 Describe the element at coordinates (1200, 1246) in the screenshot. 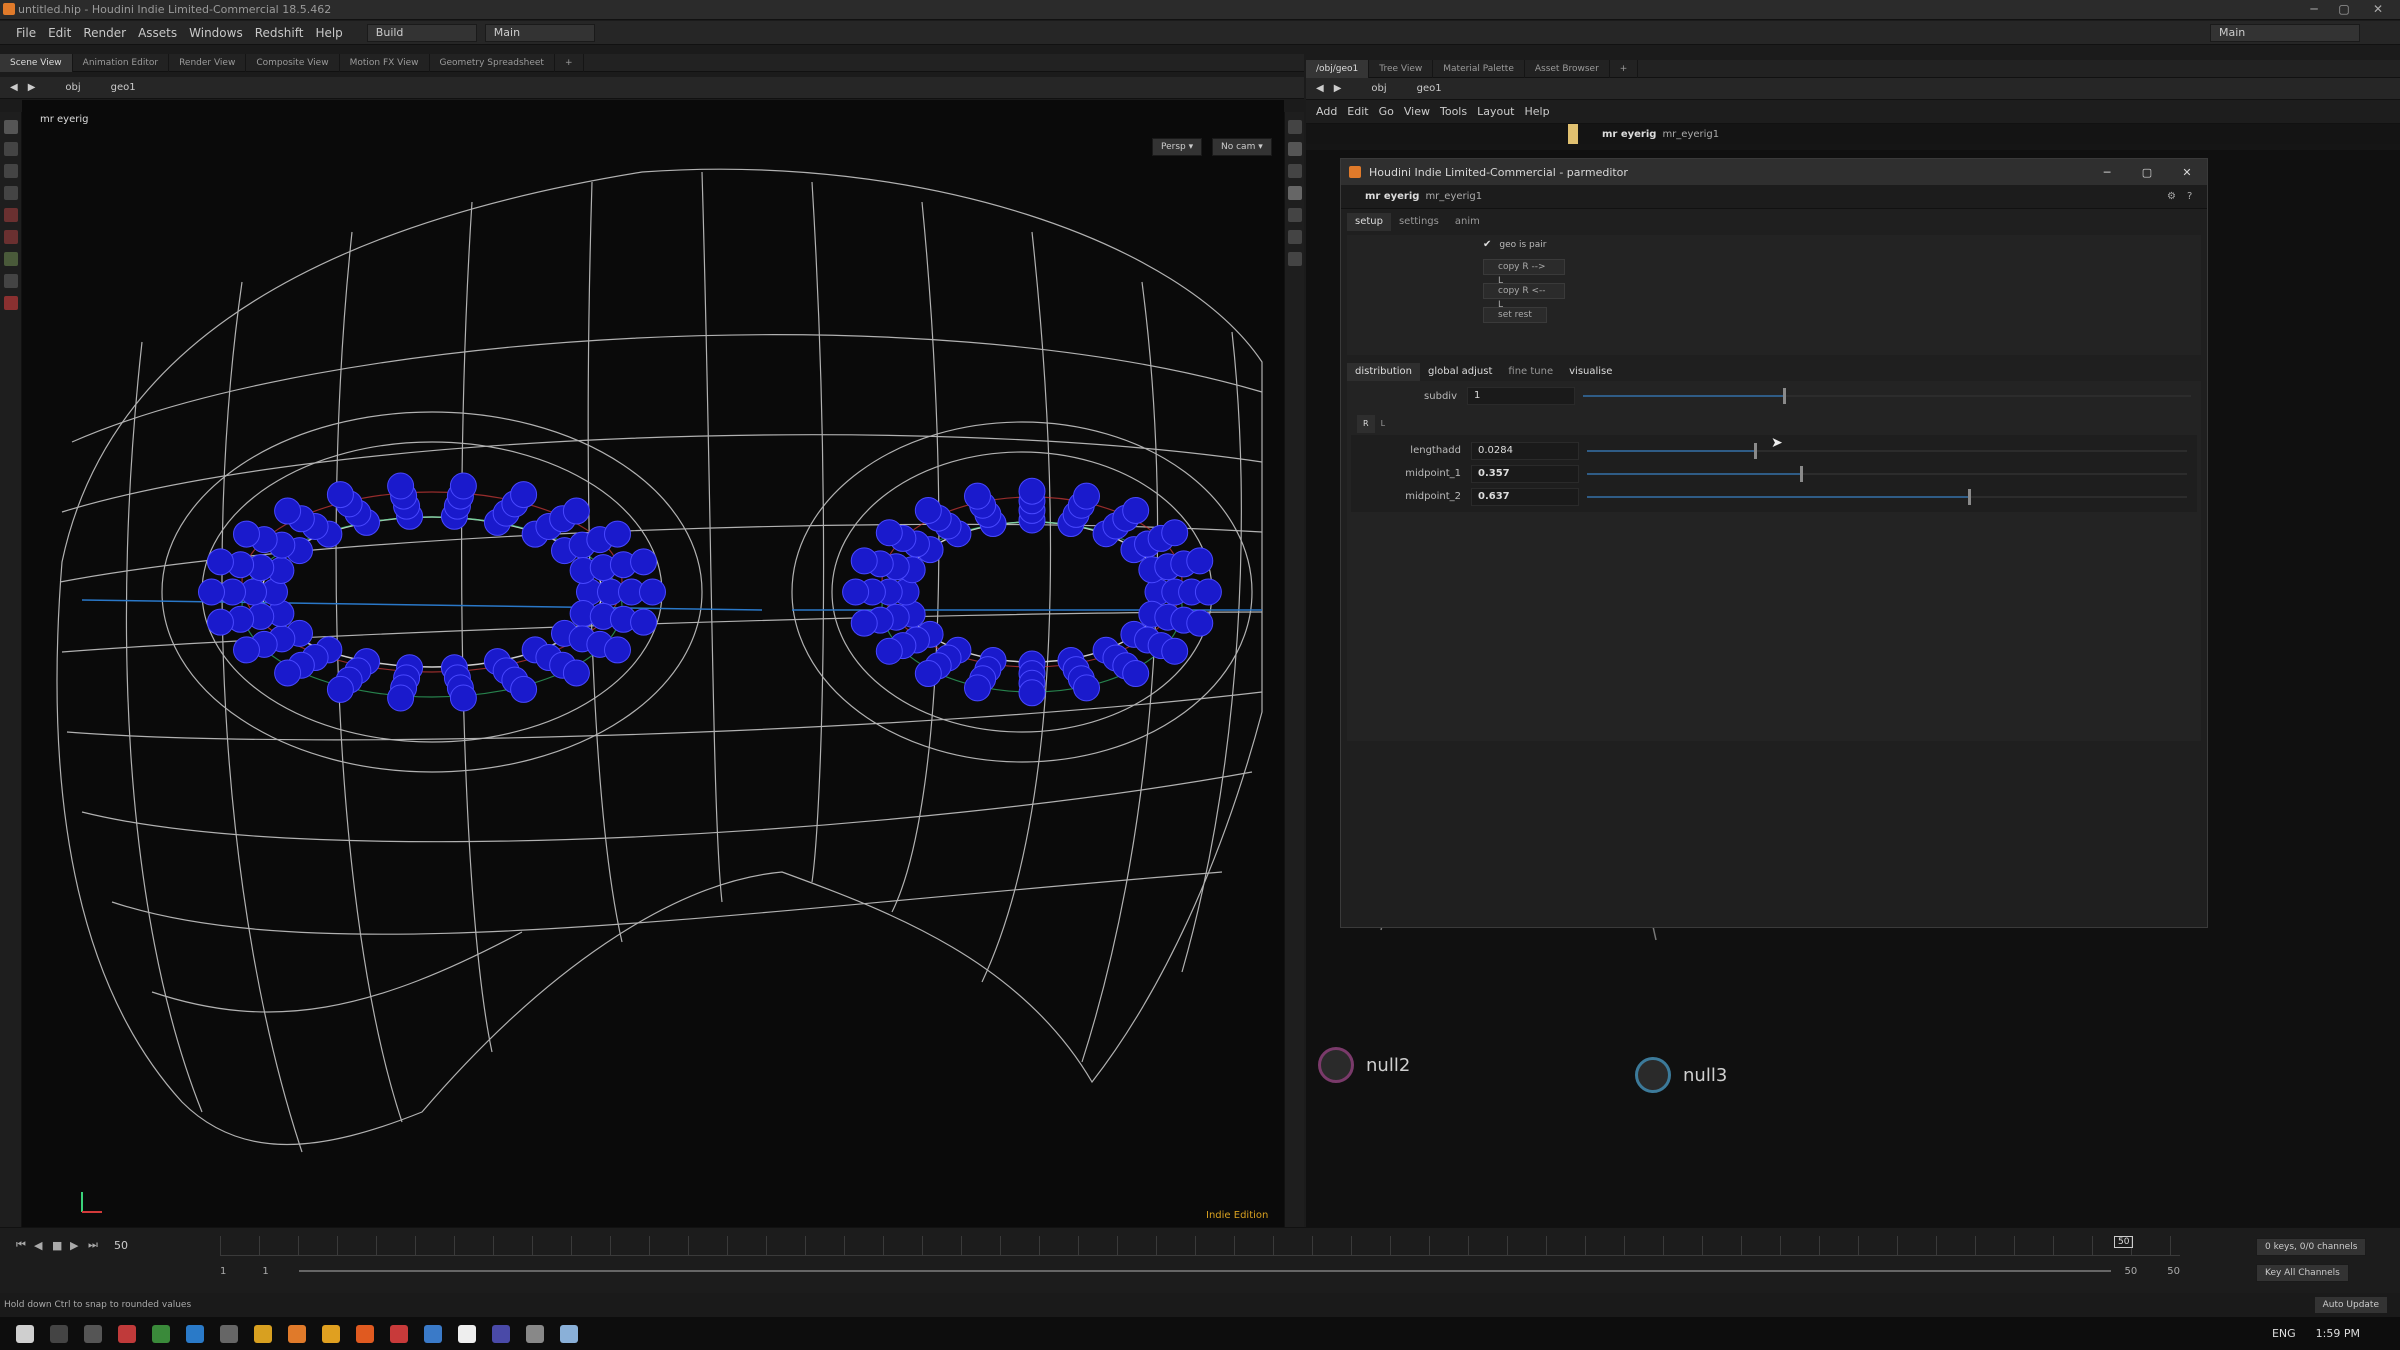

I see `frame-ruler` at that location.